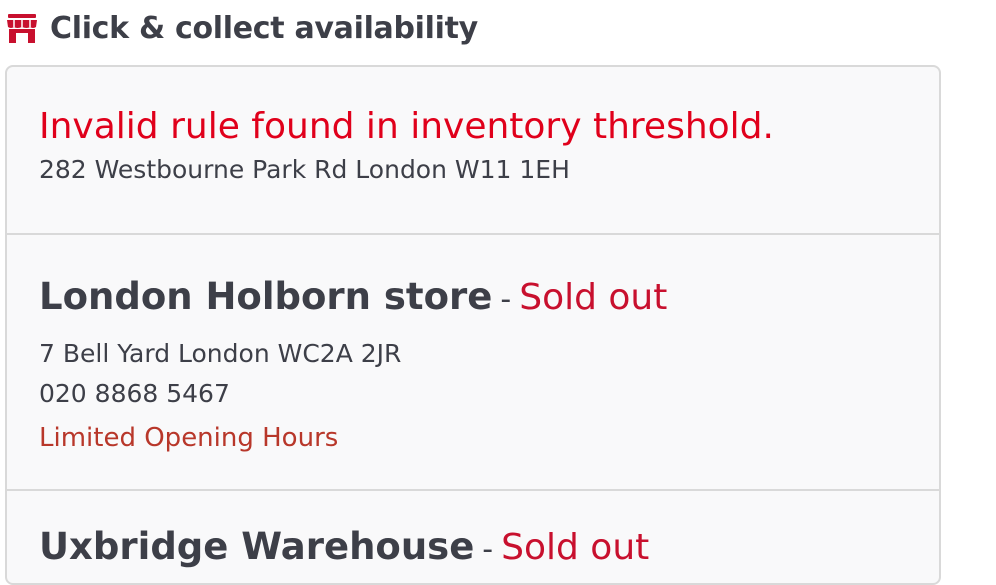 This screenshot has height=585, width=996. Describe the element at coordinates (220, 353) in the screenshot. I see `store-address: 7 Bell Yard London WC2A 2JR` at that location.